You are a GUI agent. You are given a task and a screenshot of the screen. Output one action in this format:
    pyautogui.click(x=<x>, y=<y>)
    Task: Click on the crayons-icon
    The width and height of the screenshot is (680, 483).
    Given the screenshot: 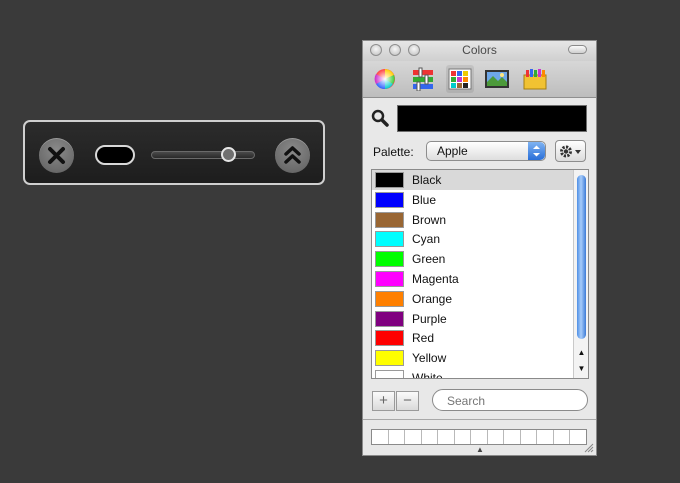 What is the action you would take?
    pyautogui.click(x=535, y=79)
    